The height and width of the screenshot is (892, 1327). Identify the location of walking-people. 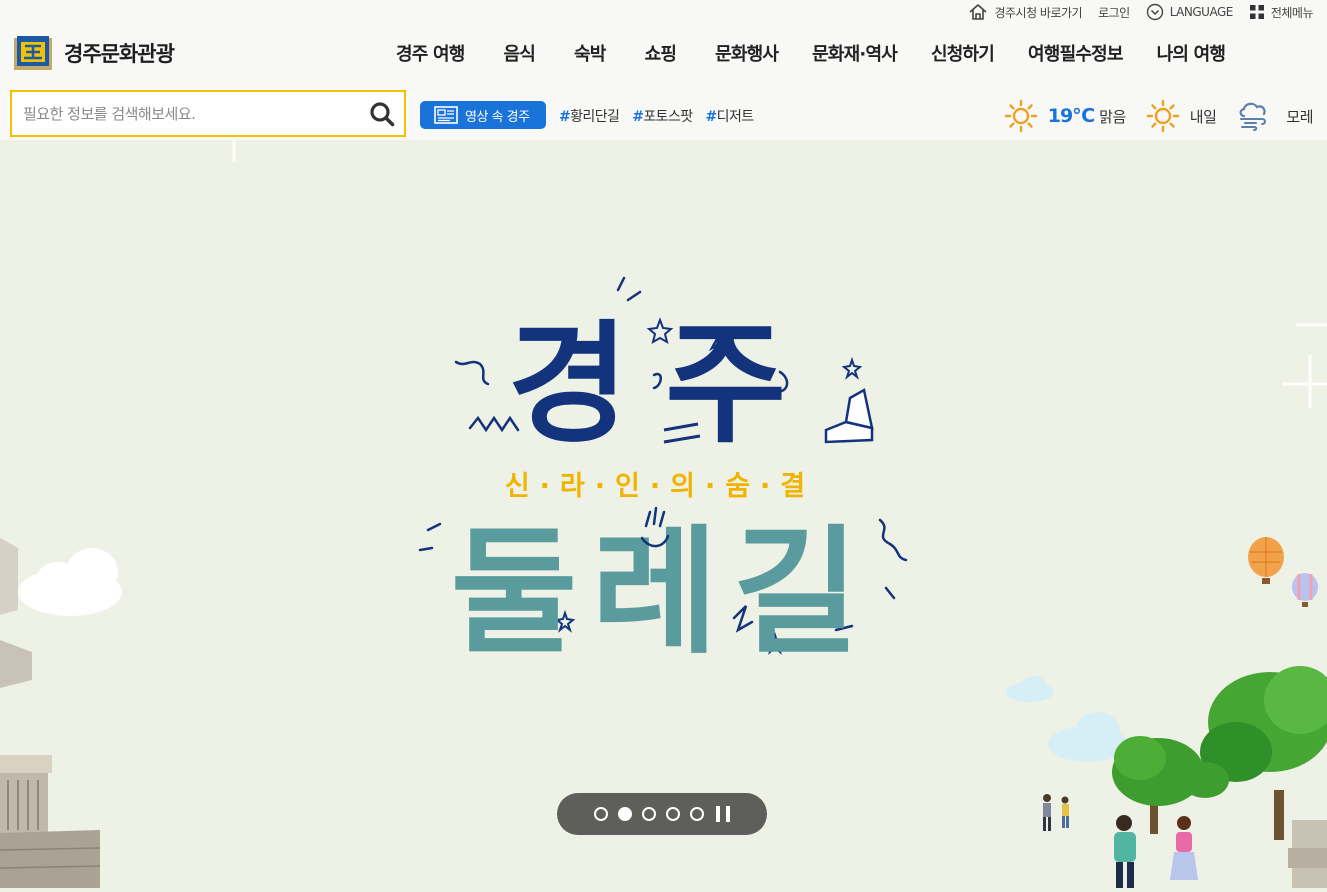
(1120, 841).